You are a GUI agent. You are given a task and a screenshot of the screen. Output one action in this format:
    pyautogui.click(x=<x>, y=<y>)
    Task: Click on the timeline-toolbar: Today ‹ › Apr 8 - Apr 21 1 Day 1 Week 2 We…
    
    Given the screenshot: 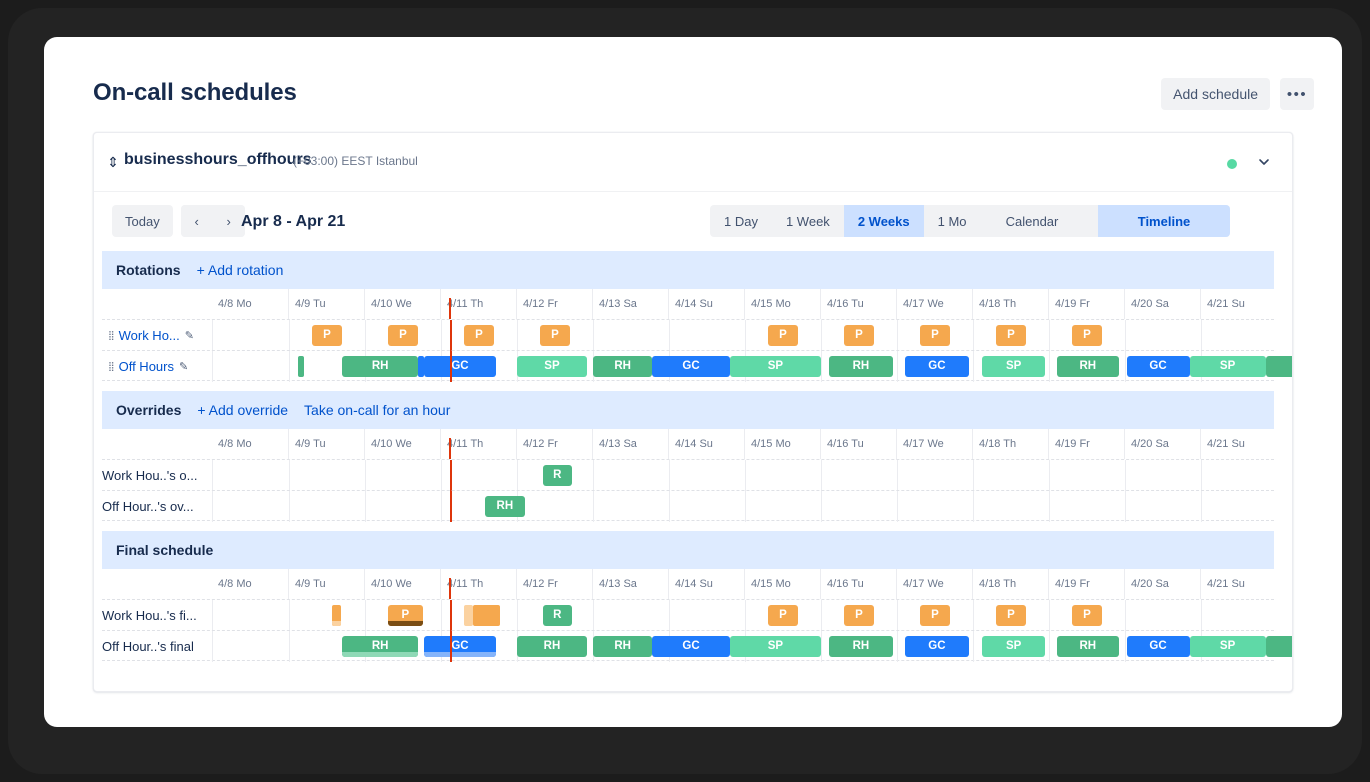 What is the action you would take?
    pyautogui.click(x=693, y=221)
    